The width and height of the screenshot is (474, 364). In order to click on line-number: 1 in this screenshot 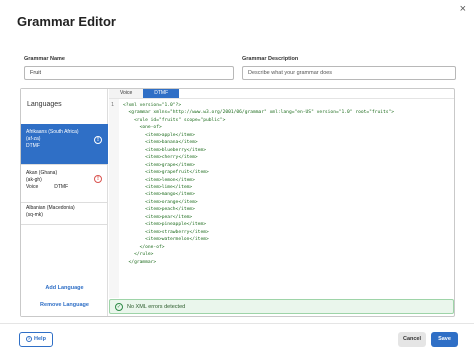, I will do `click(113, 105)`.